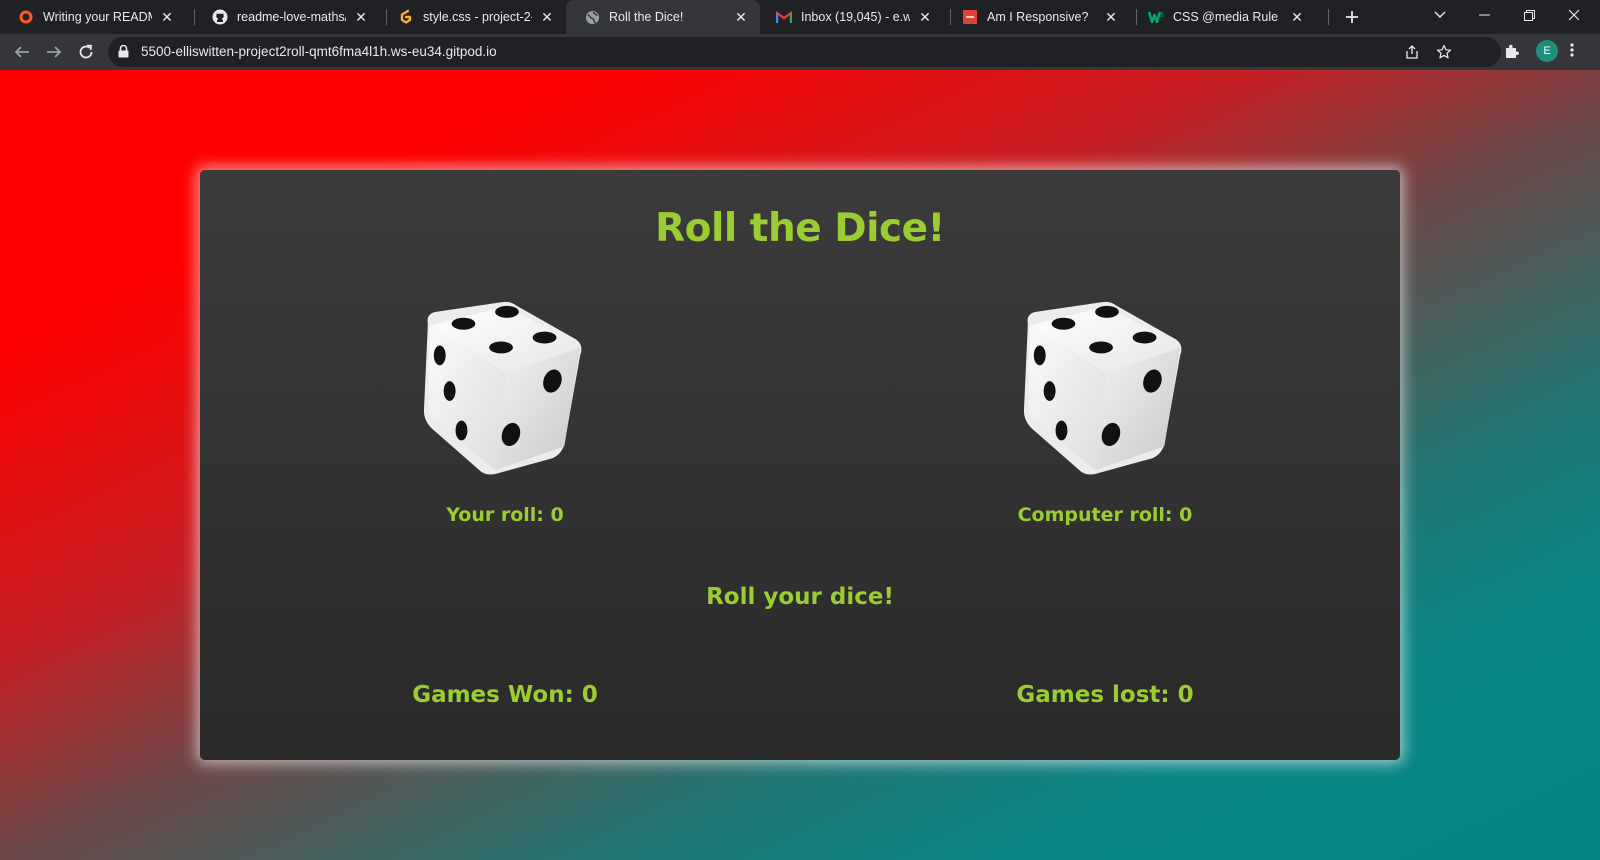 Image resolution: width=1600 pixels, height=860 pixels. I want to click on forward-button, so click(54, 52).